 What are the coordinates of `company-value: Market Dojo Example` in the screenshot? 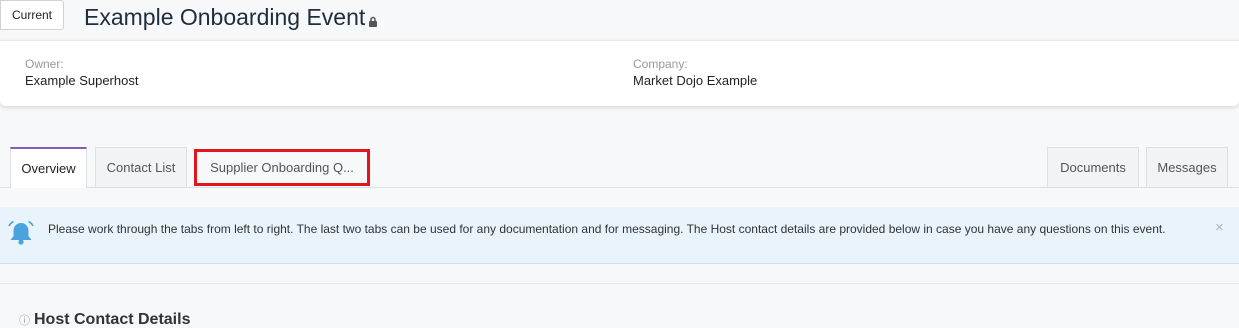 It's located at (695, 80).